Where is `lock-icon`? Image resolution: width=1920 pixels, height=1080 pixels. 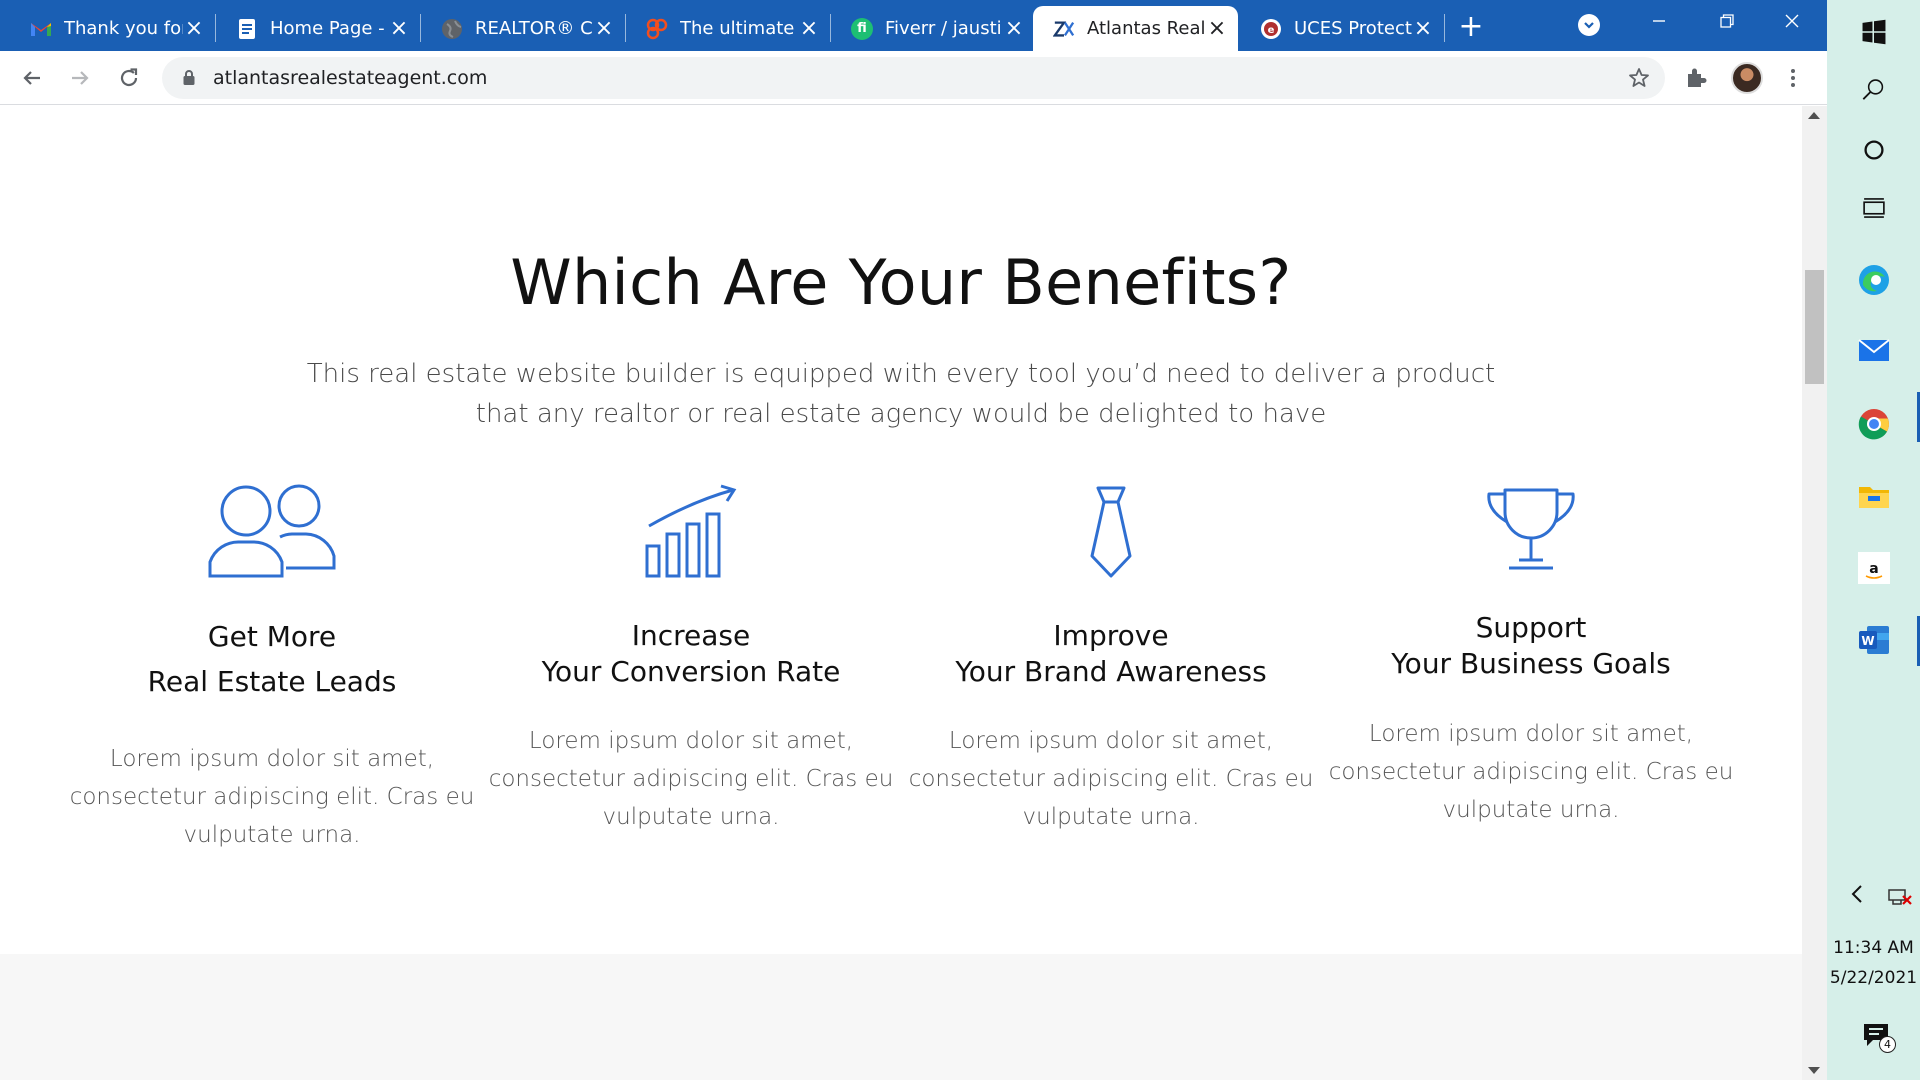
lock-icon is located at coordinates (189, 77).